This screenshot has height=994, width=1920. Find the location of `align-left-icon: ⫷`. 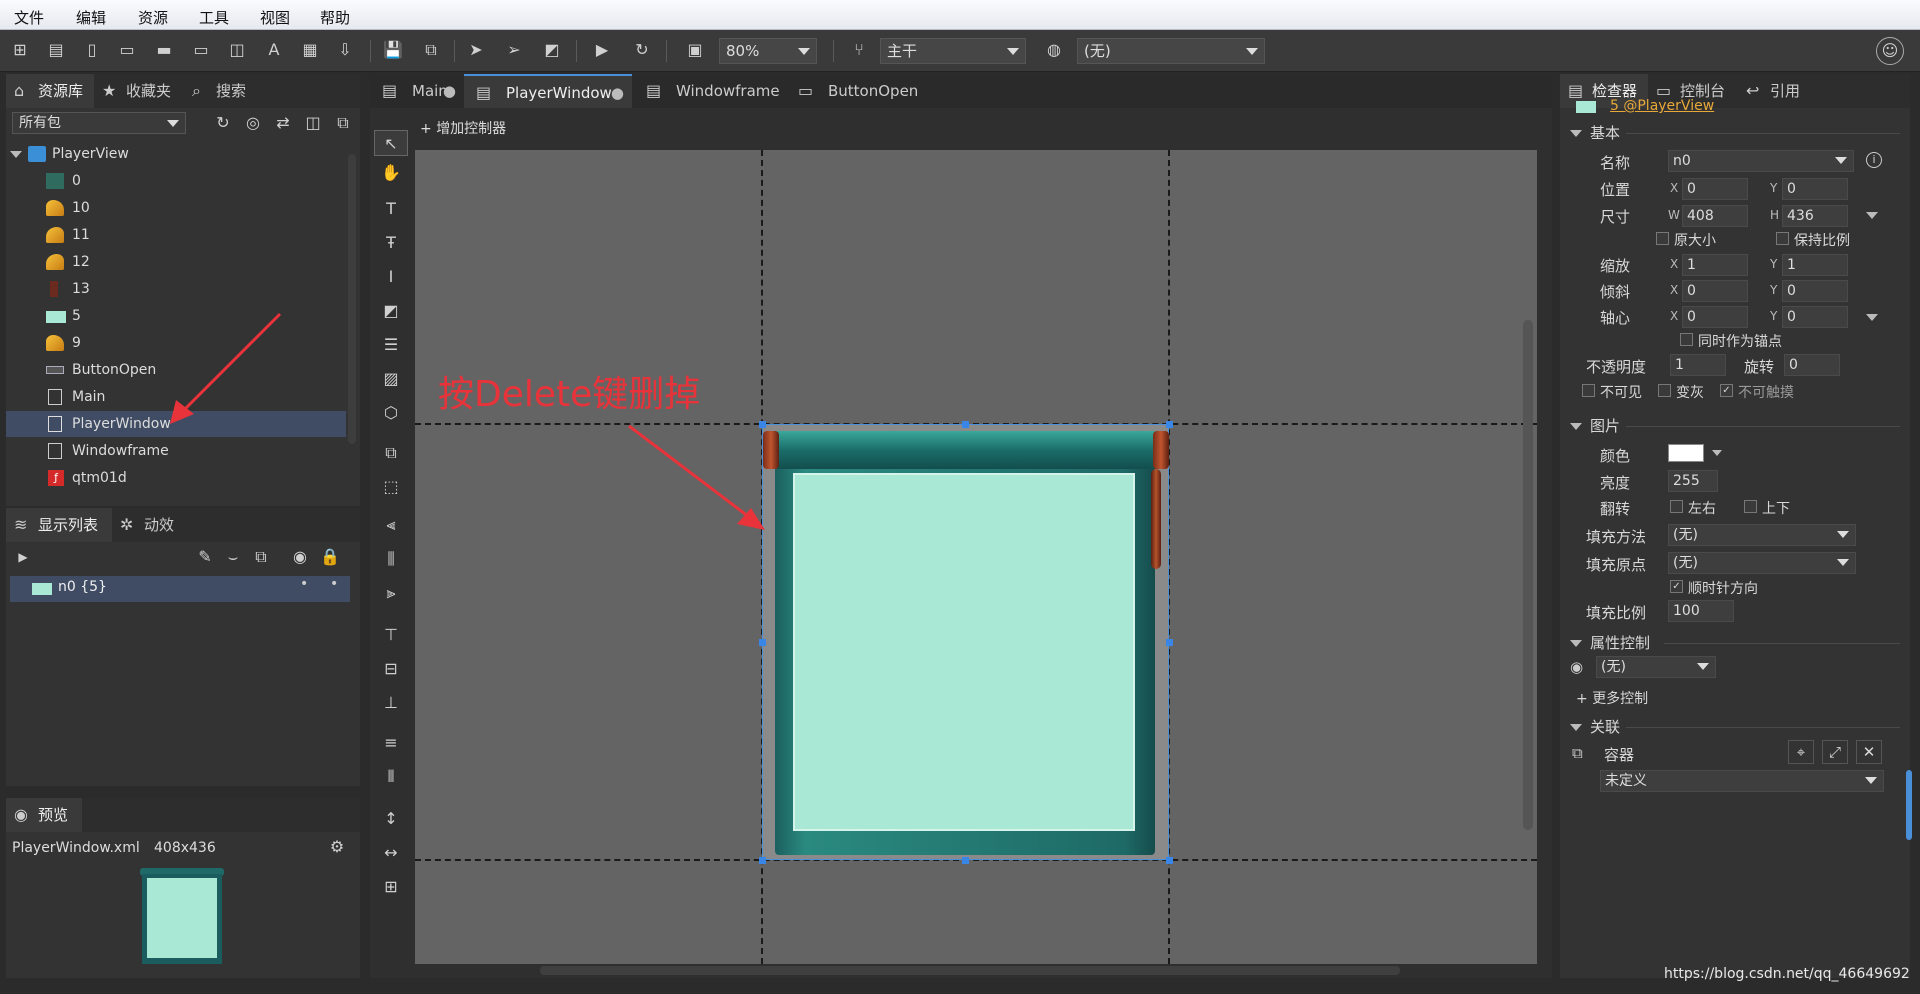

align-left-icon: ⫷ is located at coordinates (391, 525).